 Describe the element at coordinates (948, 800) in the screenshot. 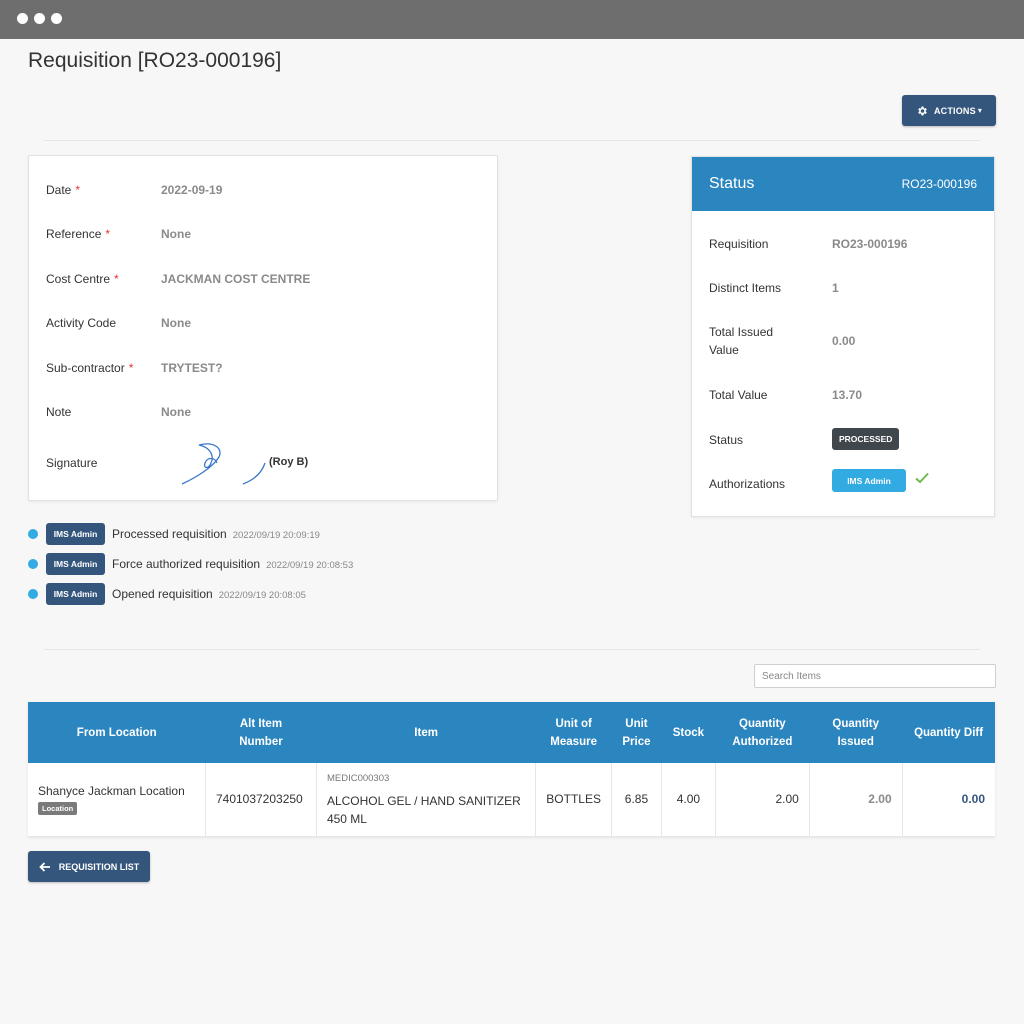

I see `cell-quantity-diff: 0.00` at that location.